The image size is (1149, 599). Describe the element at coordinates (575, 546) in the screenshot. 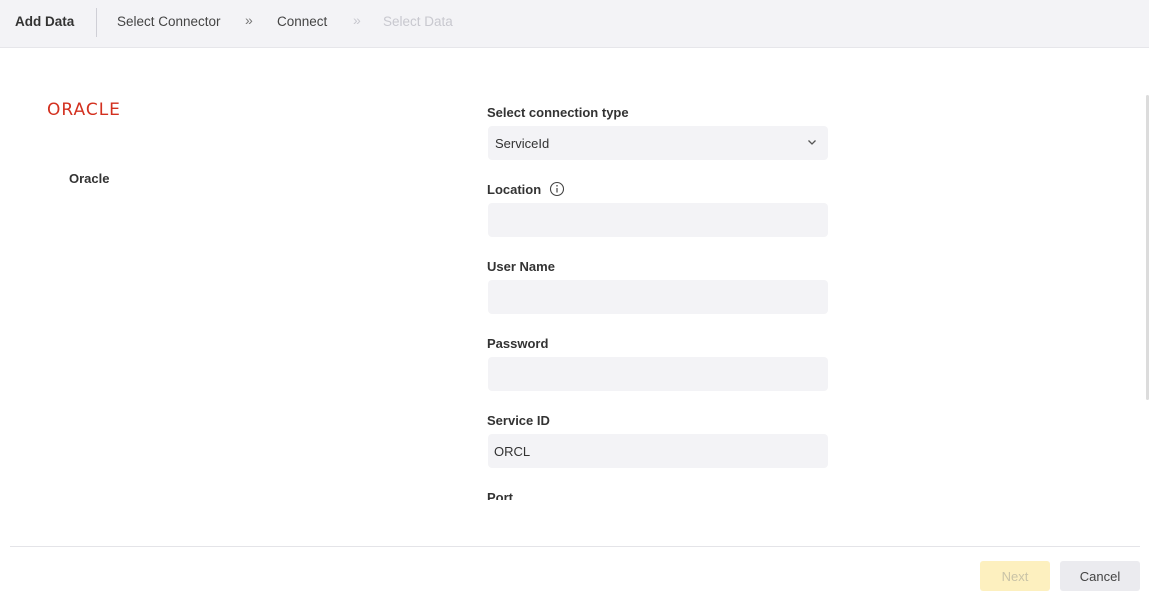

I see `footer-divider` at that location.